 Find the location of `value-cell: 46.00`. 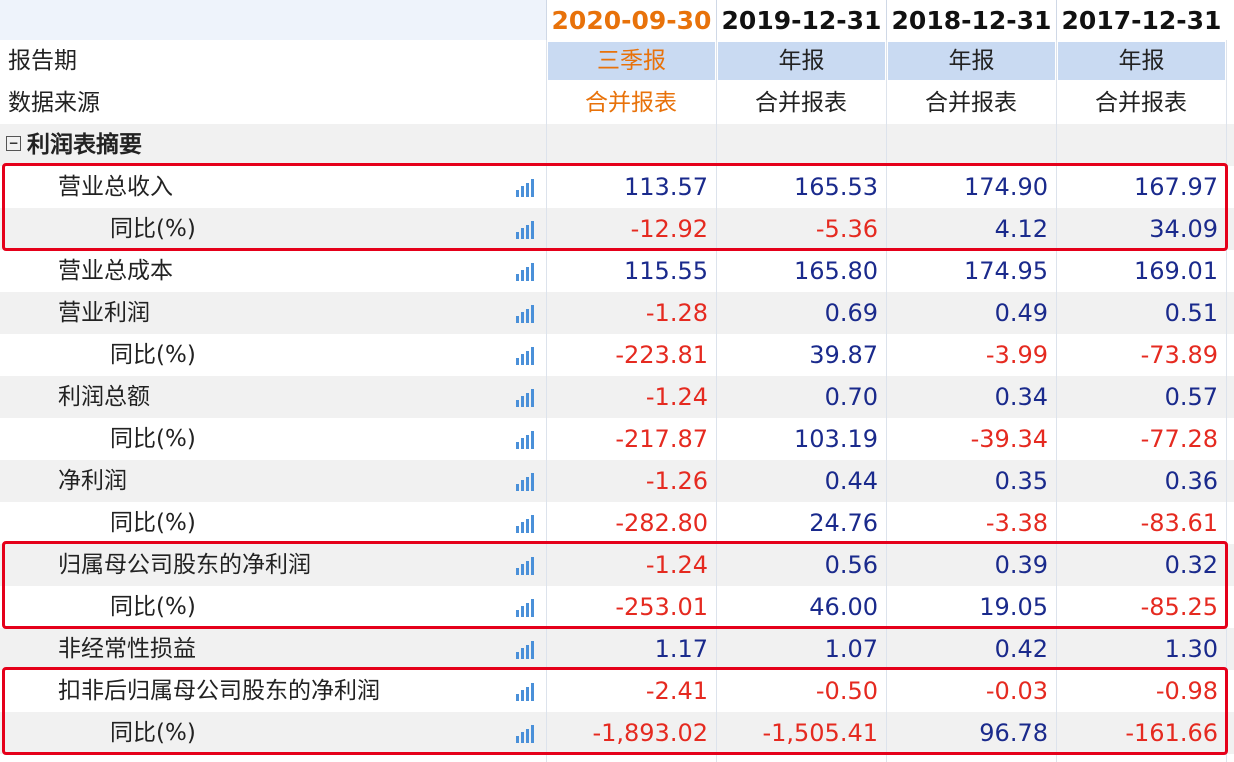

value-cell: 46.00 is located at coordinates (843, 607).